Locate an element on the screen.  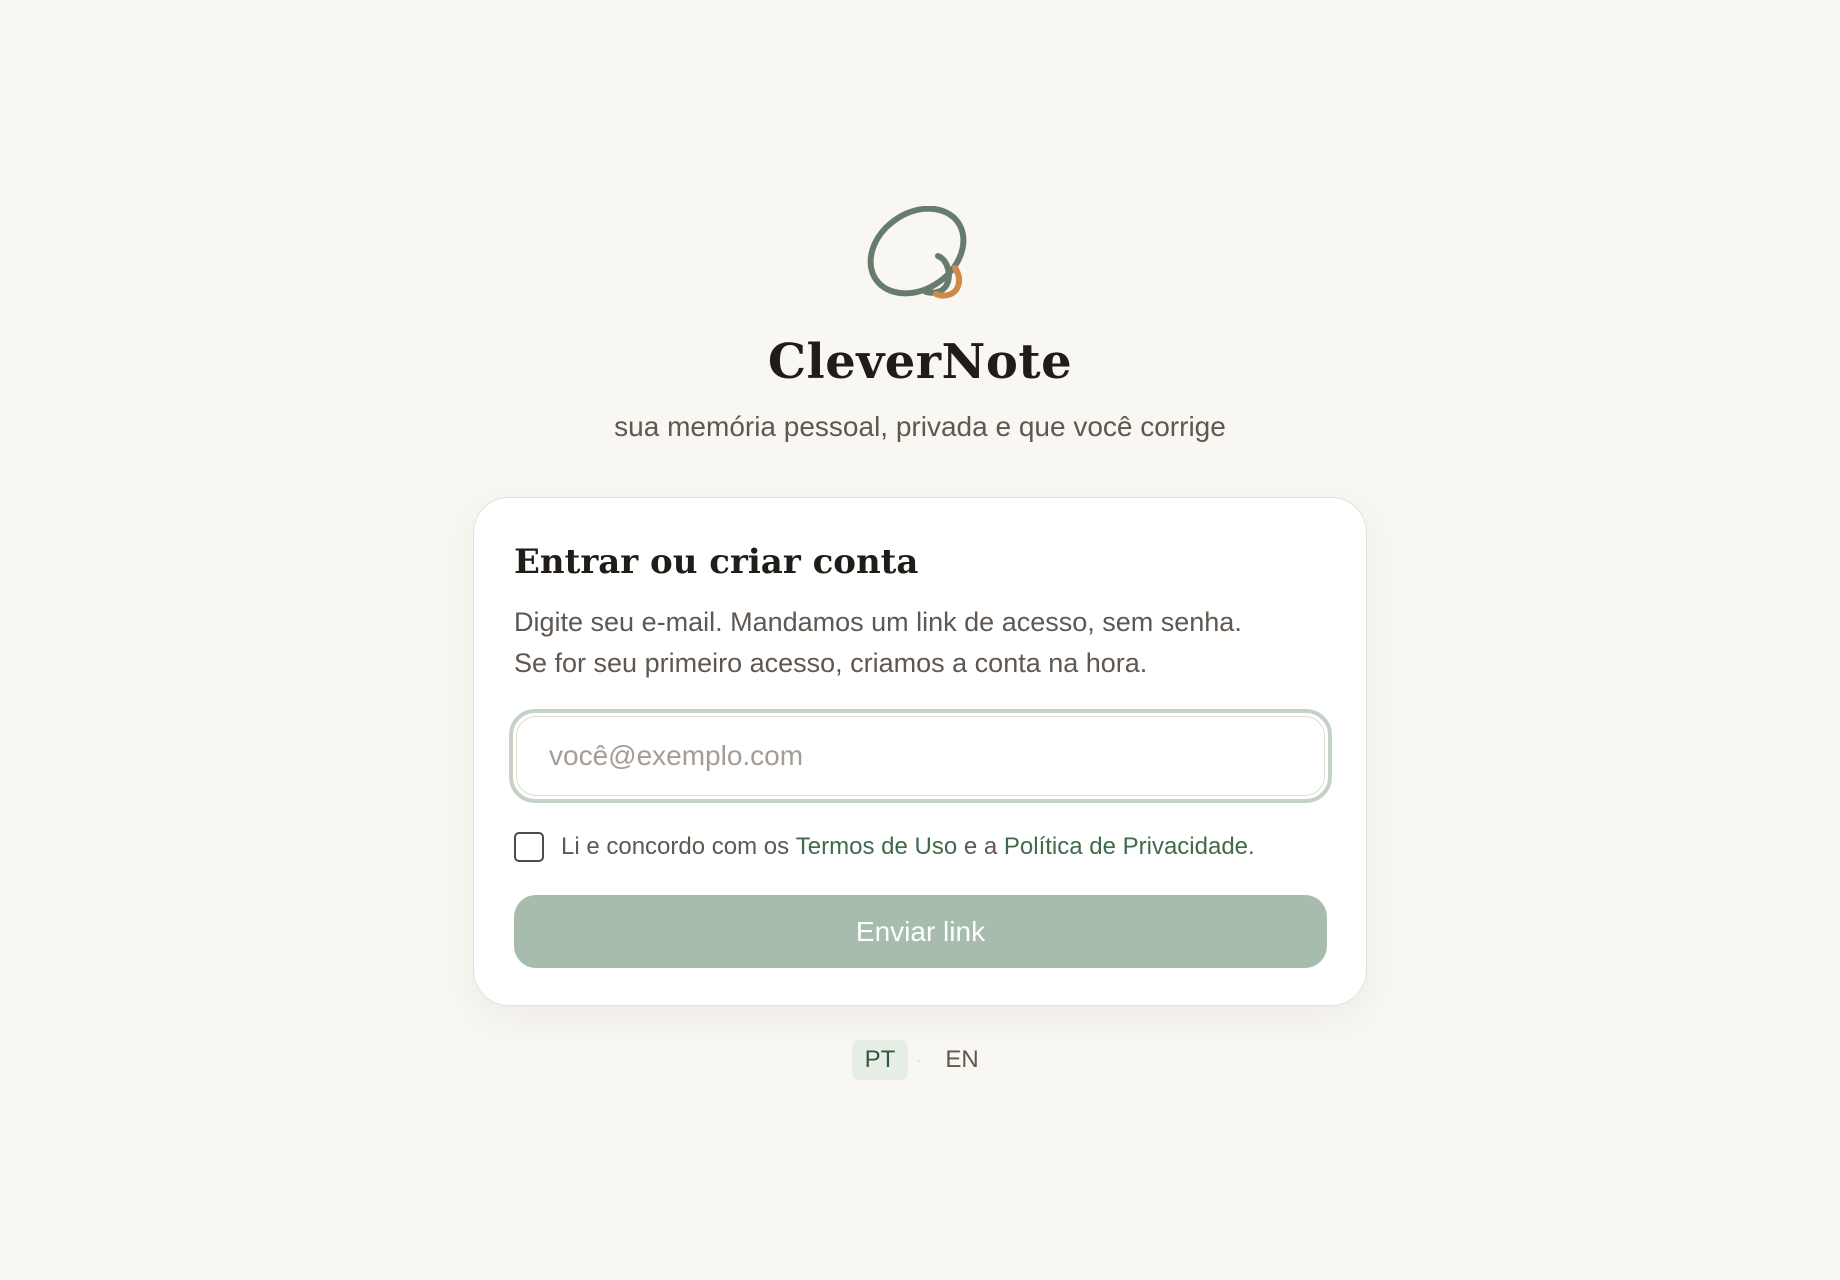
consent-middle: e a is located at coordinates (980, 846).